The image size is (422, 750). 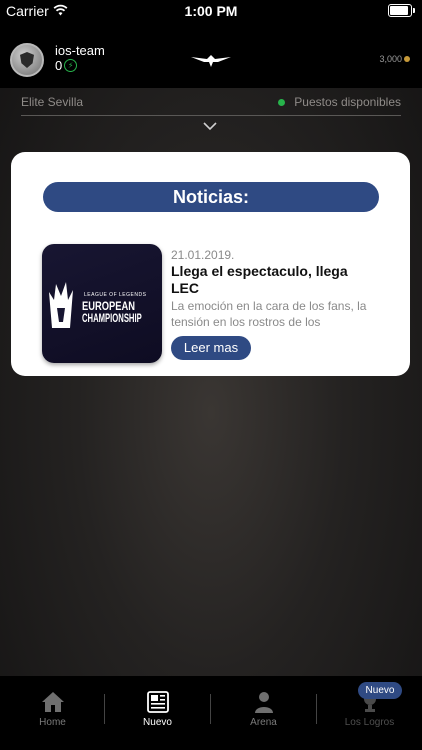 I want to click on tab-bar: Home Nuevo Arena Los Logros Nuevo, so click(x=211, y=713).